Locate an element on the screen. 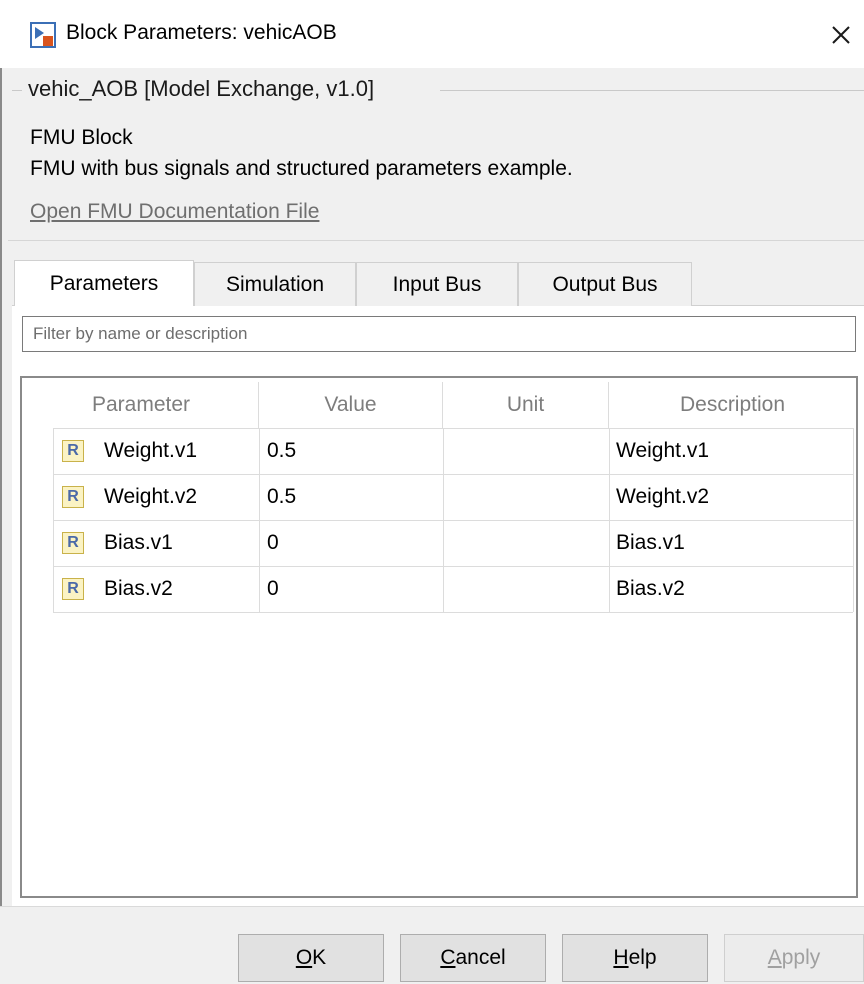 The image size is (864, 984). column-header-label: Parameter is located at coordinates (141, 404).